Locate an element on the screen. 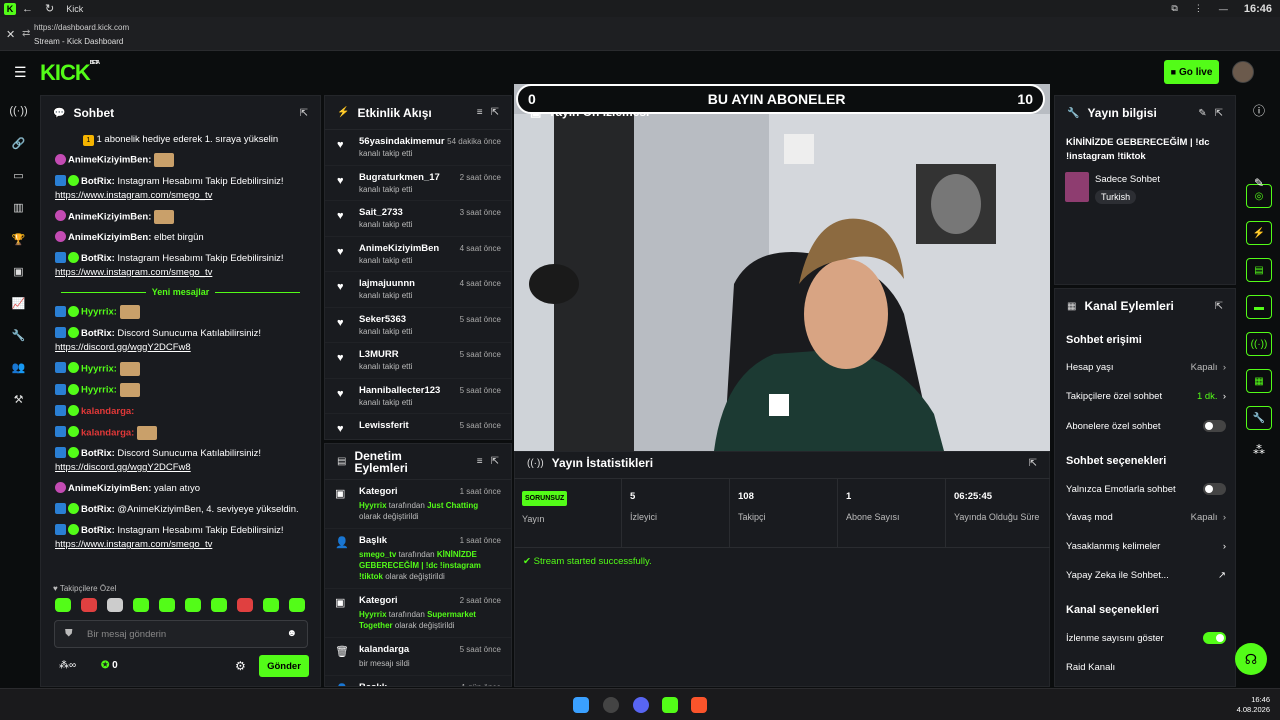 The width and height of the screenshot is (1280, 720). show-views-setting: İzlenme sayısını göster is located at coordinates (1146, 638).